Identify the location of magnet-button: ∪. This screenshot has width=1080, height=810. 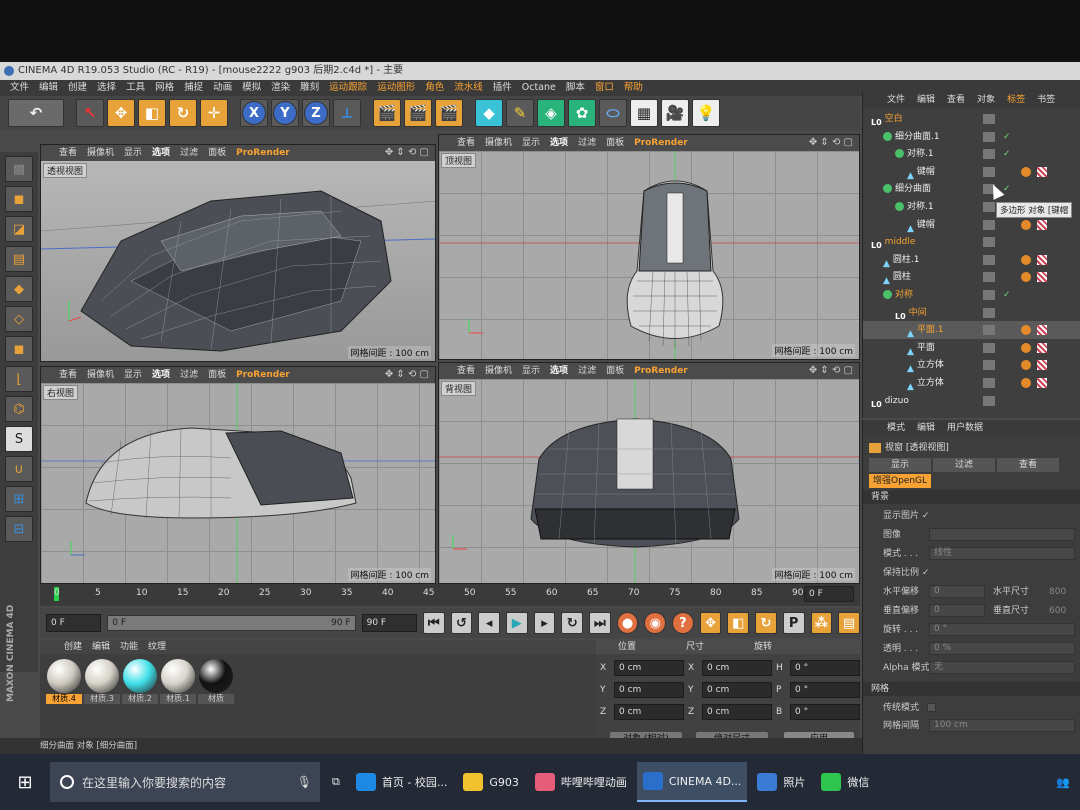
(19, 469).